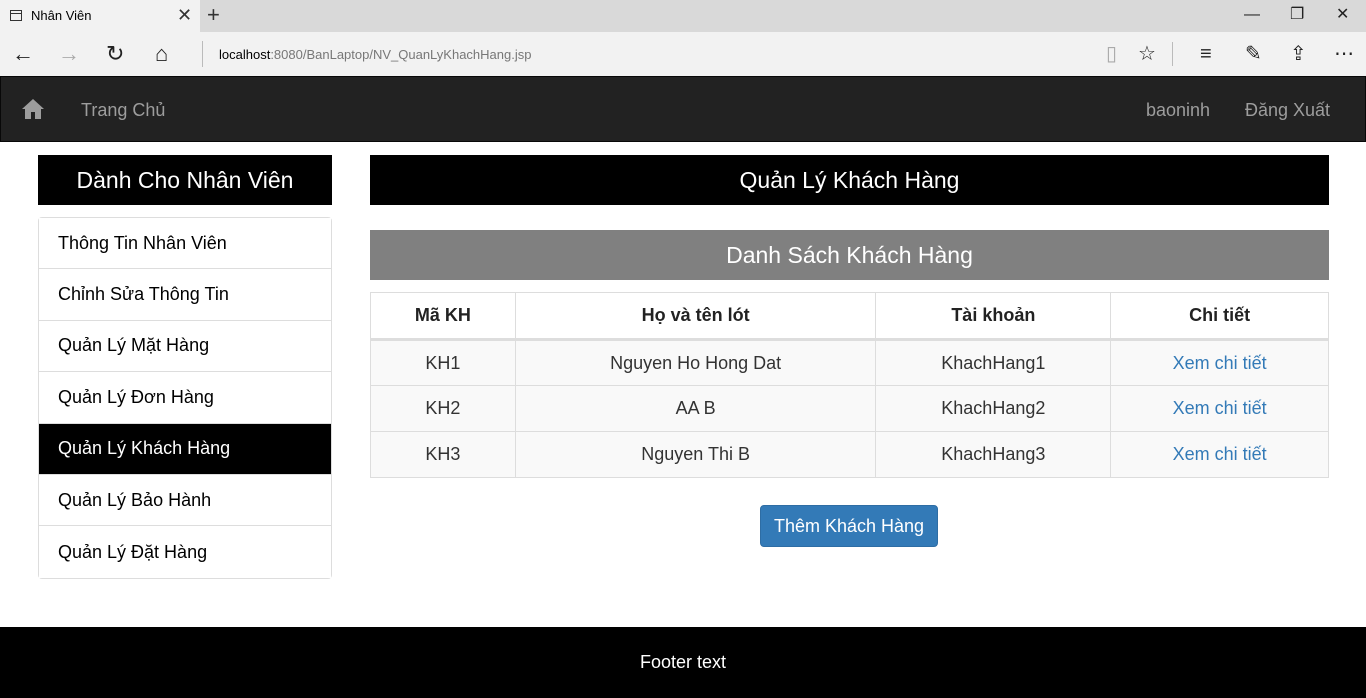  I want to click on table-row: KH2 AA B KhachHang2 Xem chi tiết, so click(849, 408).